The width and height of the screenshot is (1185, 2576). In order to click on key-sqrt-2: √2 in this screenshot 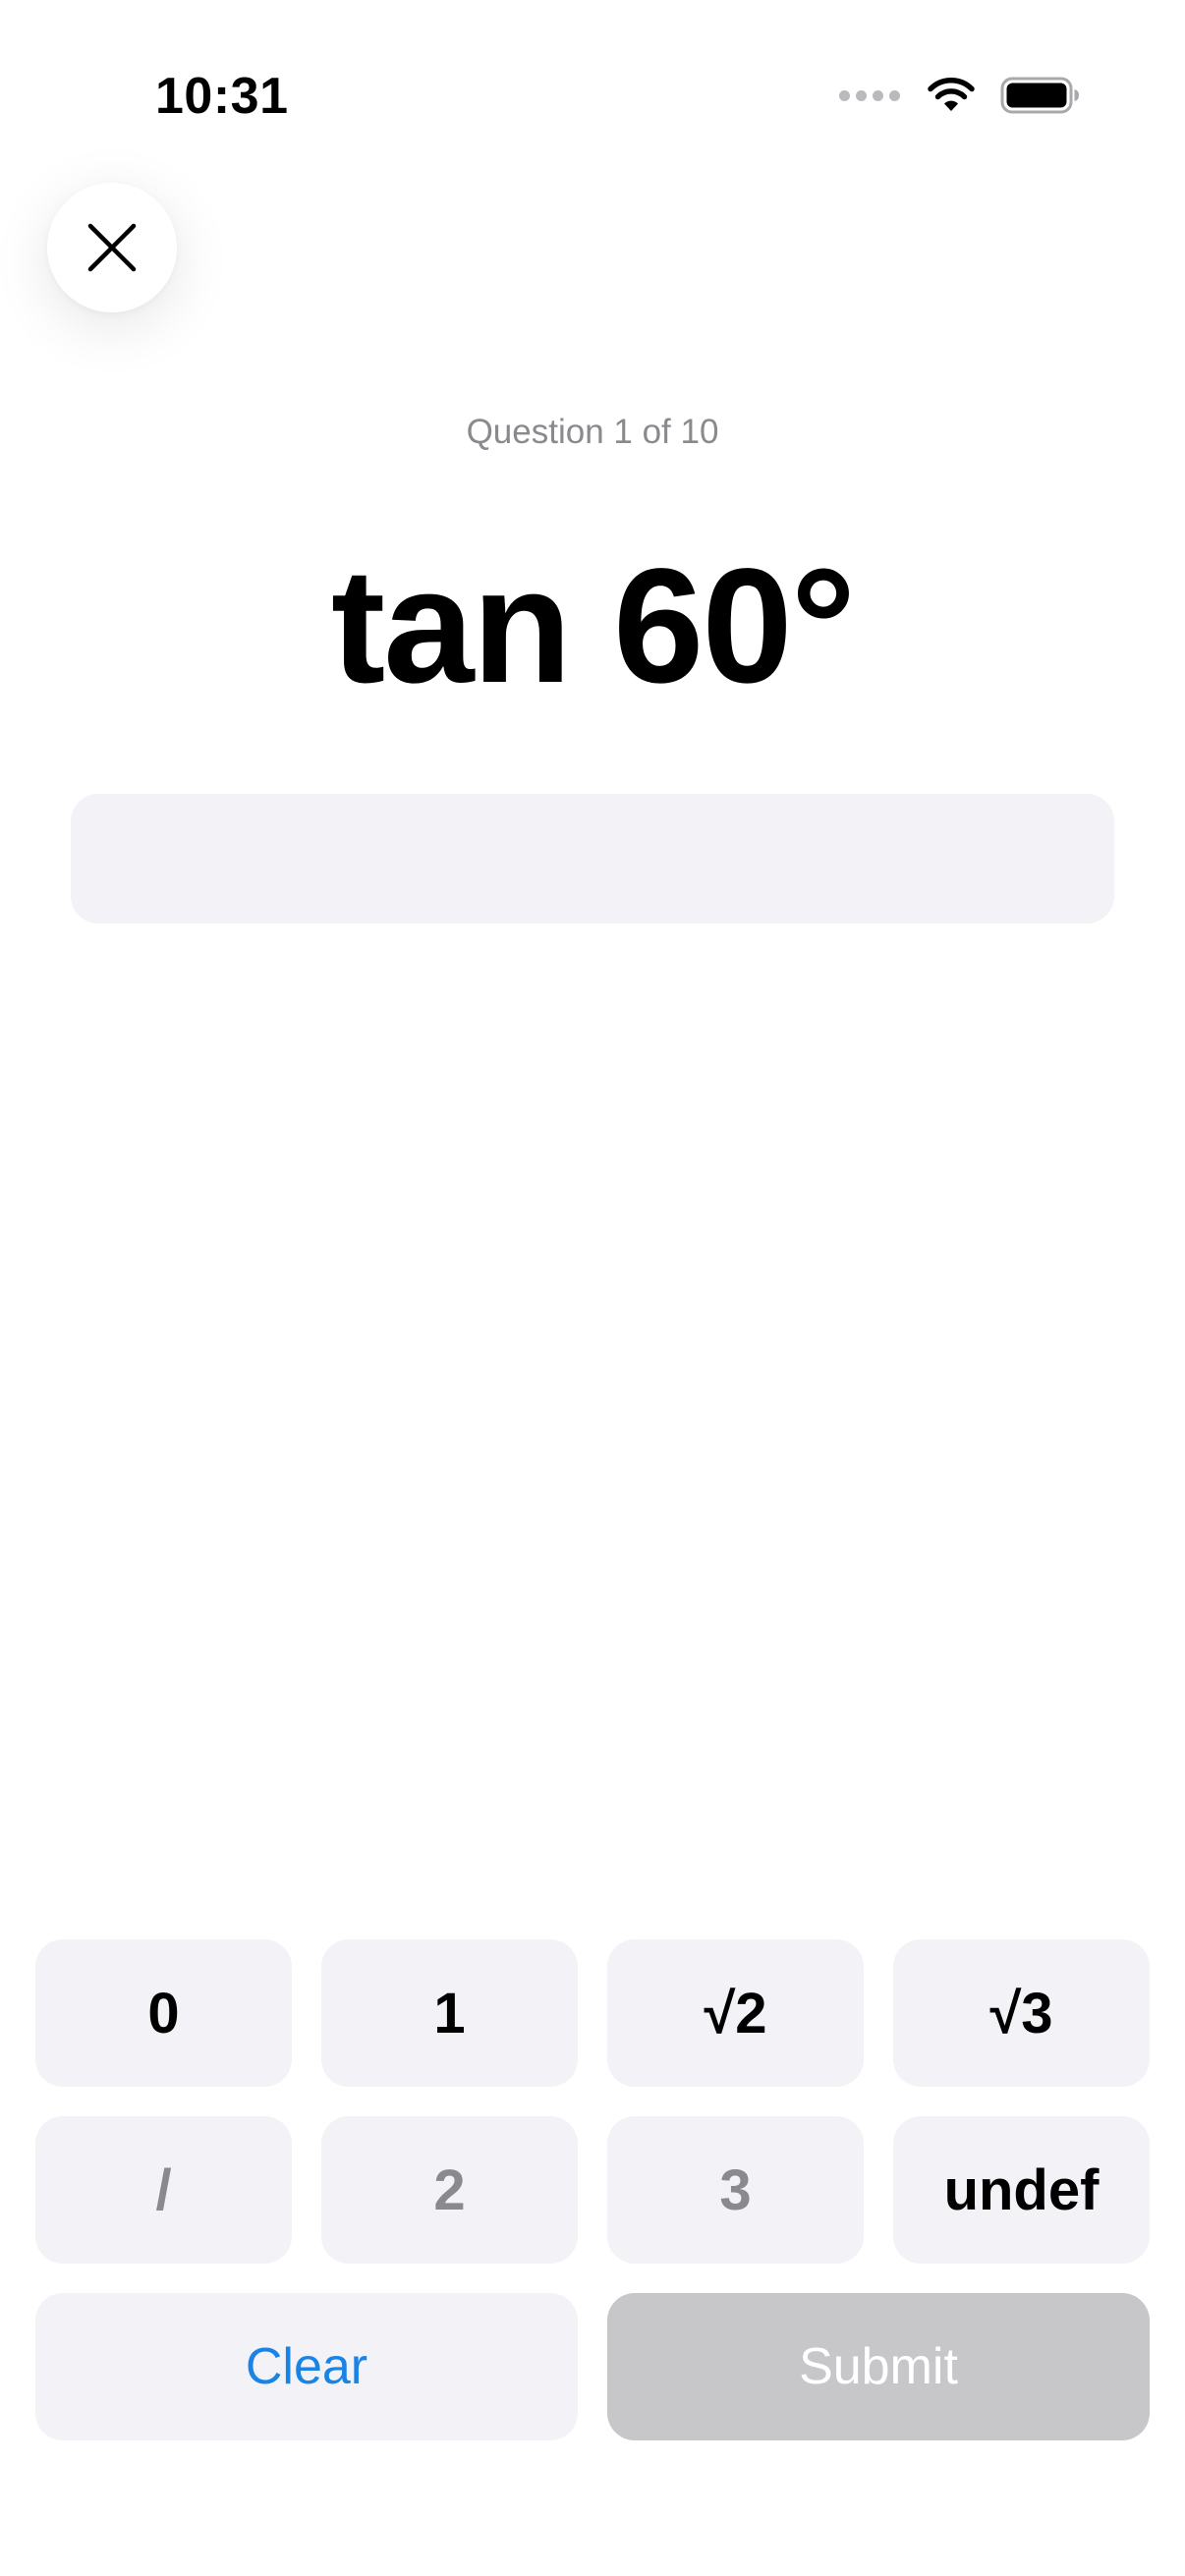, I will do `click(736, 2013)`.